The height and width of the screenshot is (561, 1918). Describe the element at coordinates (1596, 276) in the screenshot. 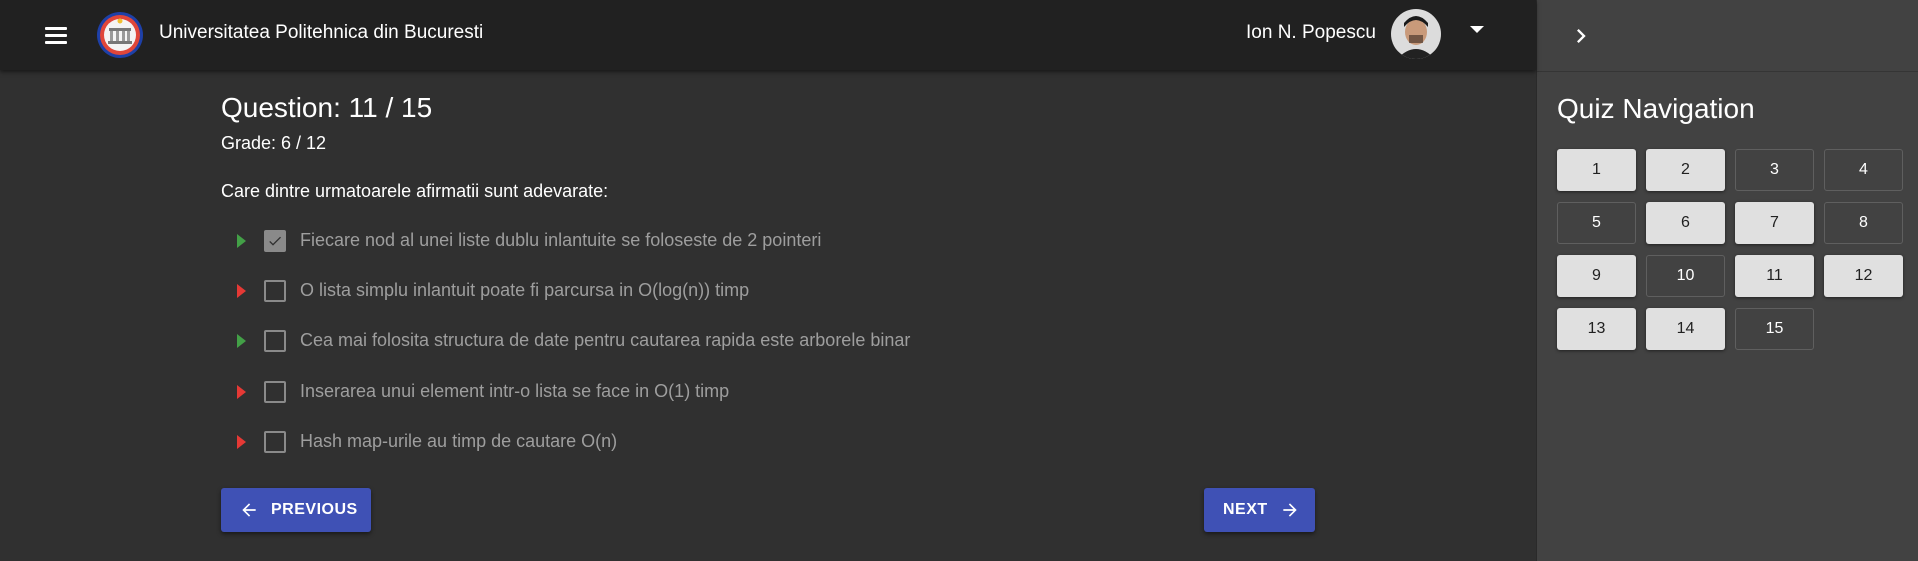

I see `question-nav-button: 9` at that location.